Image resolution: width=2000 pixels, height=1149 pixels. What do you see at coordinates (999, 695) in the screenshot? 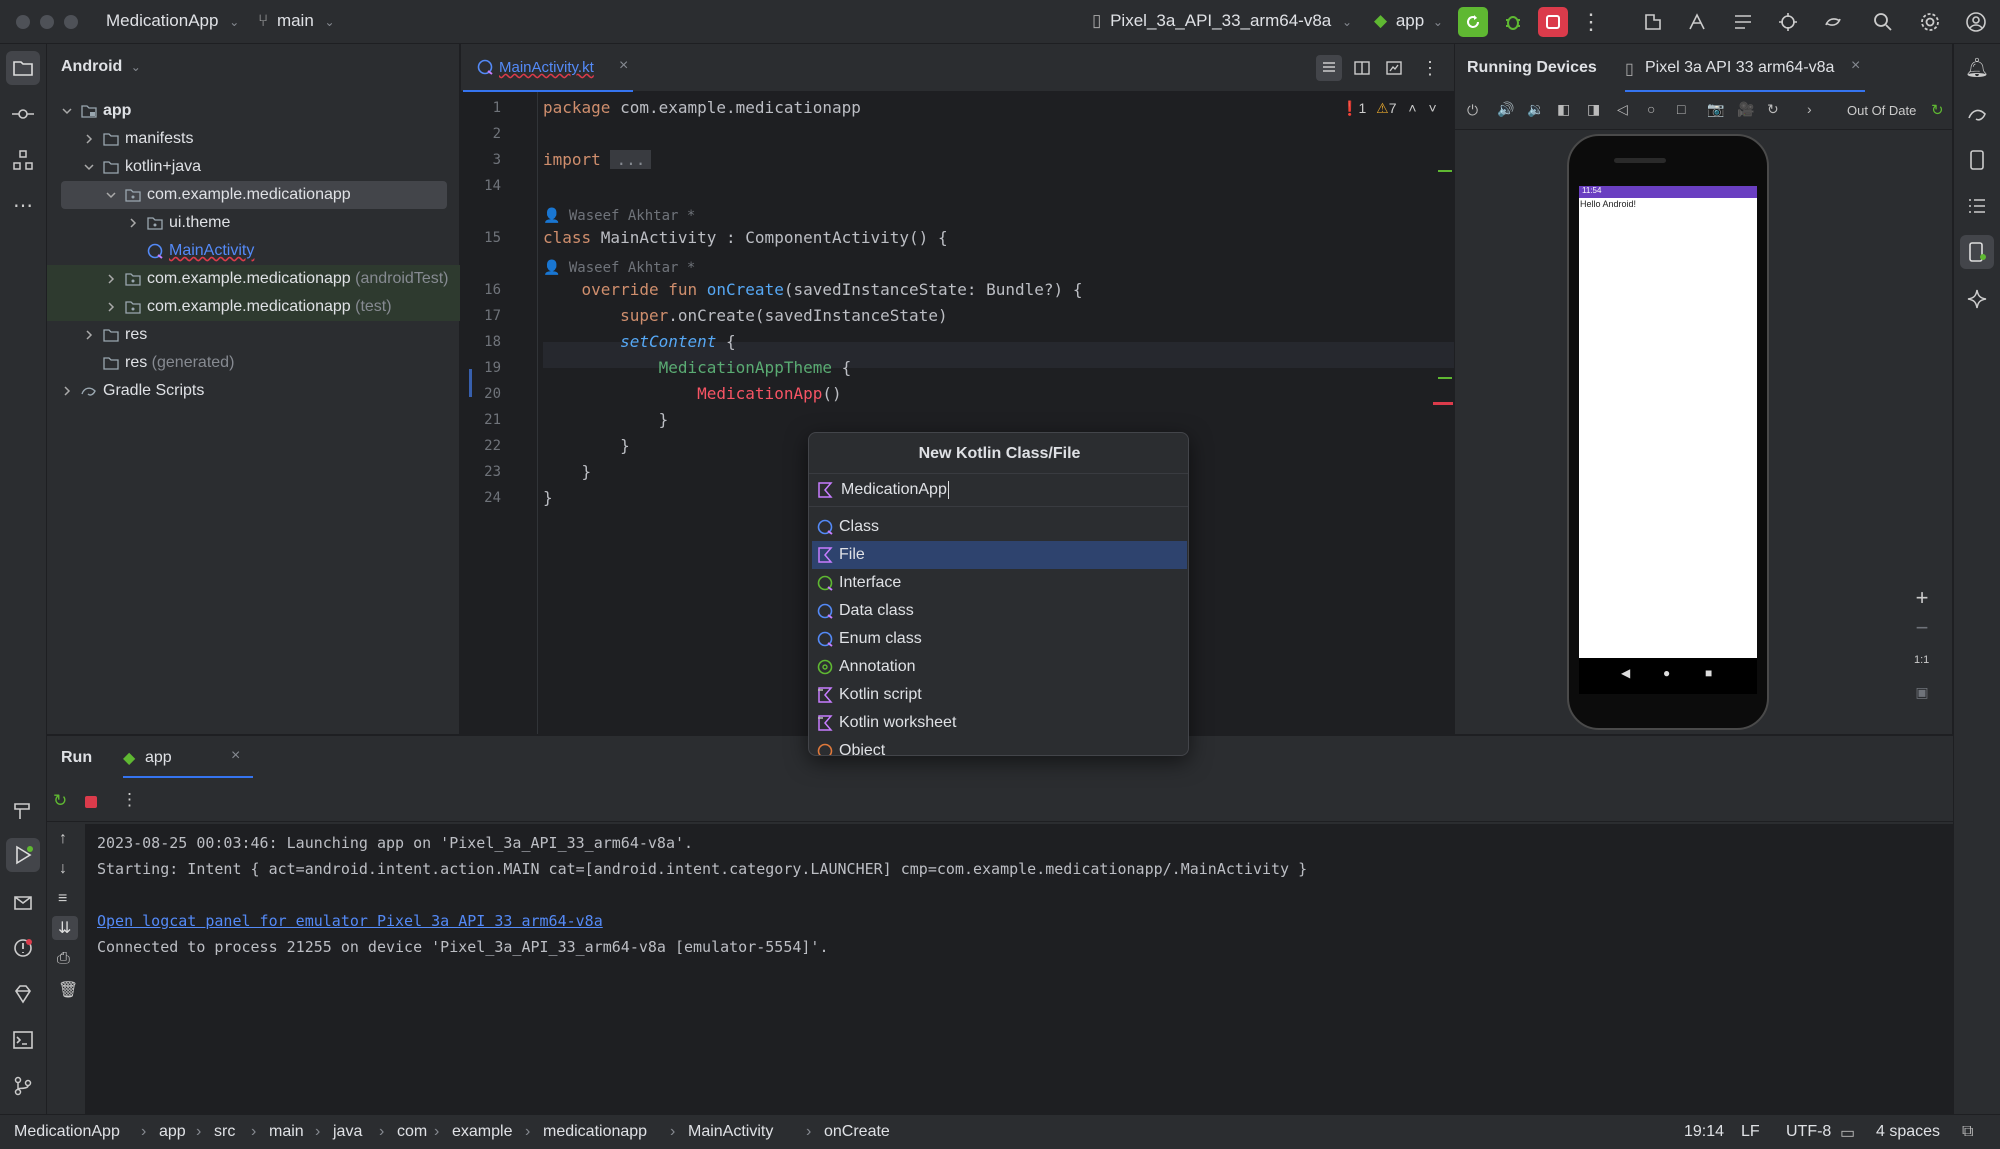
I see `kind-list-item: Kotlin script` at bounding box center [999, 695].